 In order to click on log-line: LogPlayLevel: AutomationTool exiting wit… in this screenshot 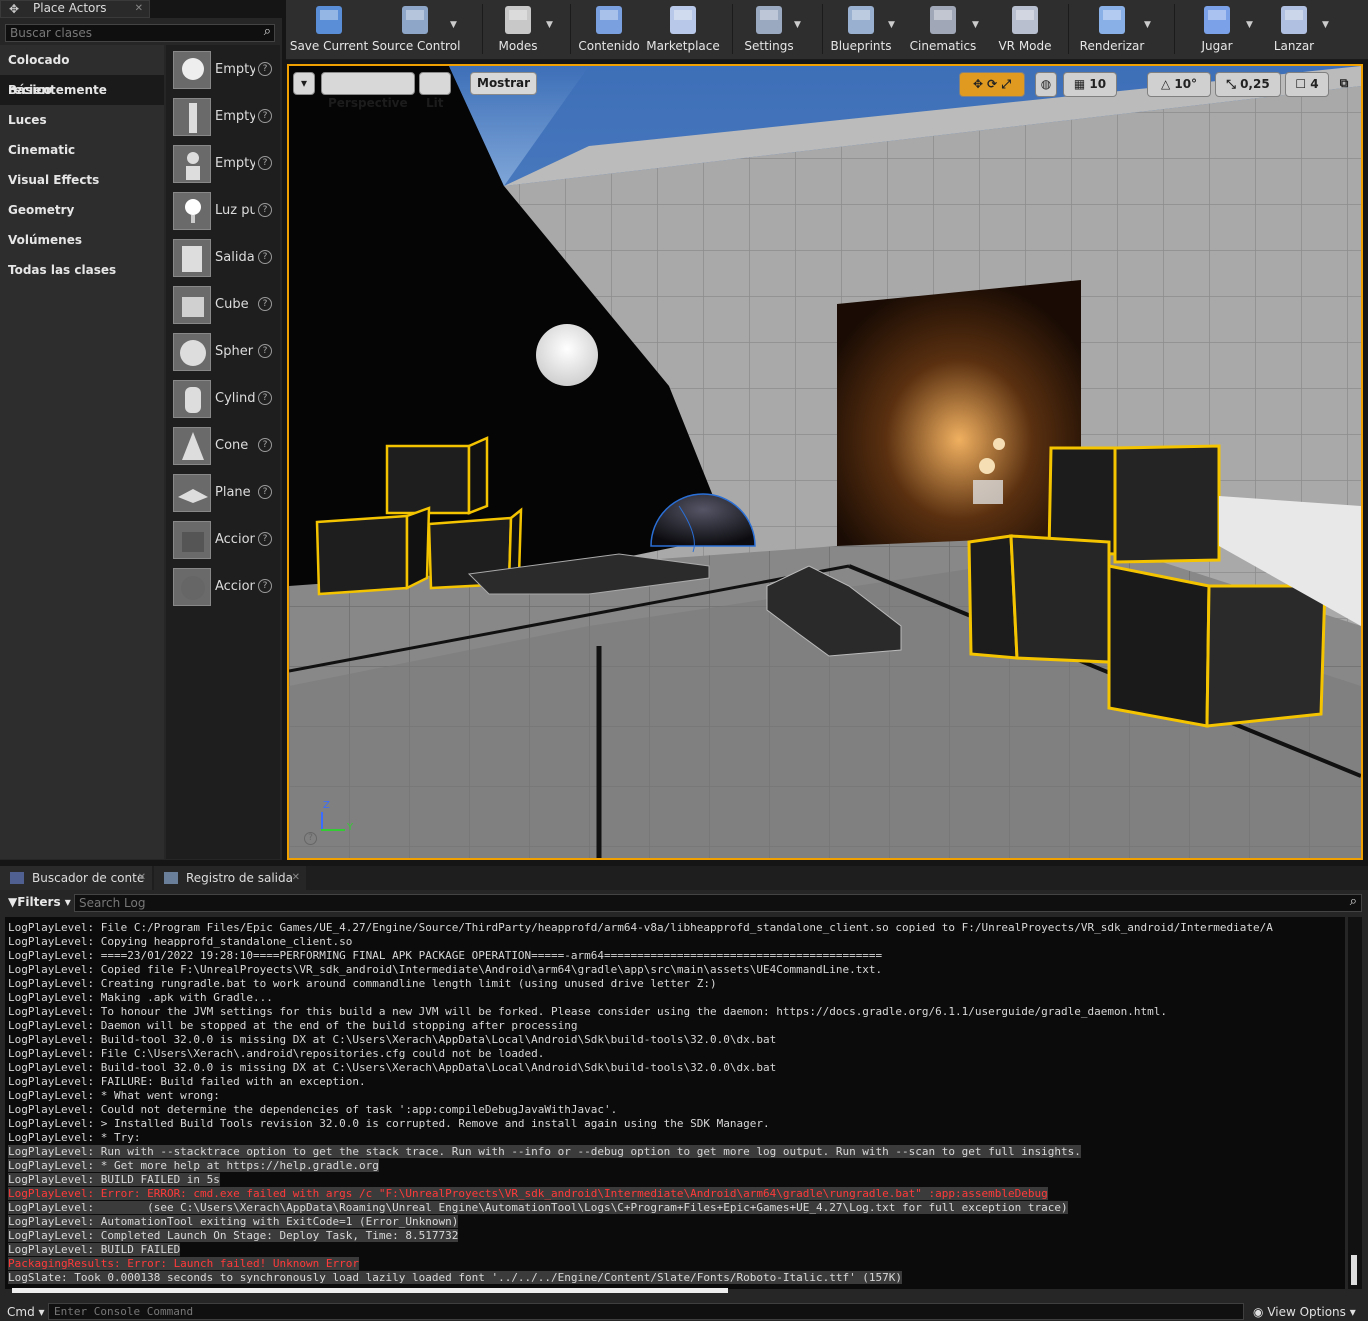, I will do `click(640, 1222)`.